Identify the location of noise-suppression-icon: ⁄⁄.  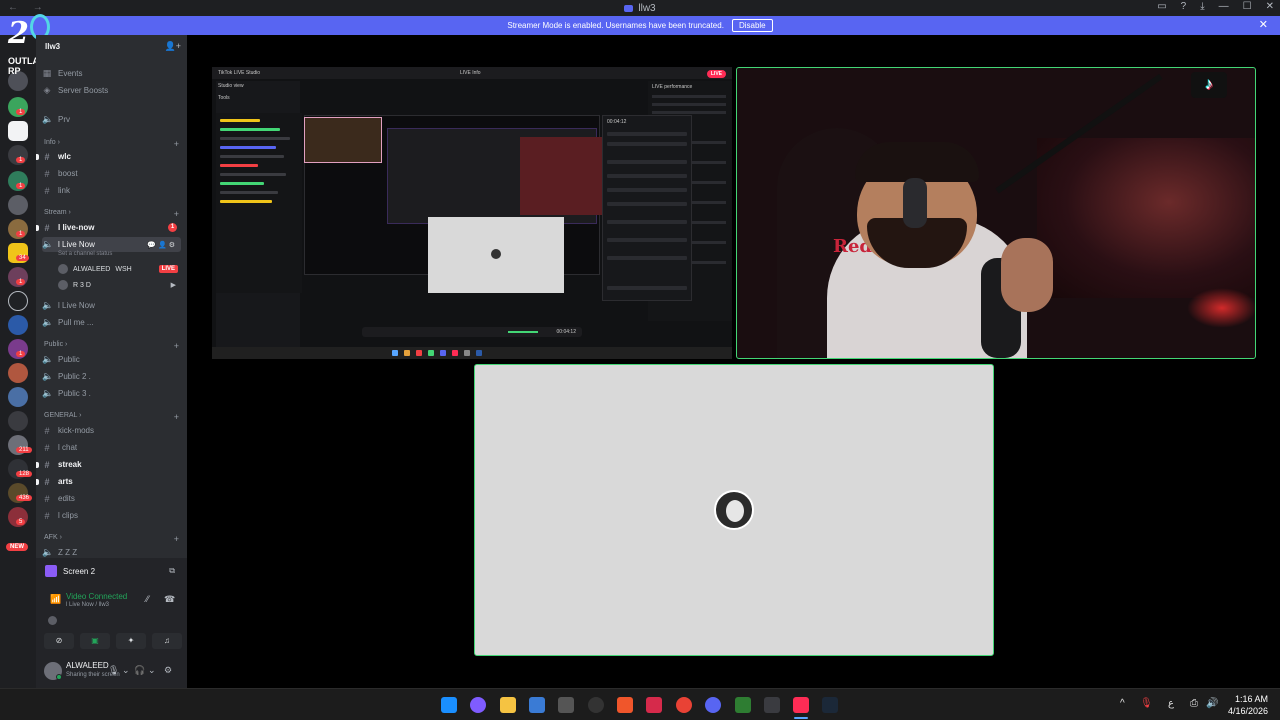
(147, 599).